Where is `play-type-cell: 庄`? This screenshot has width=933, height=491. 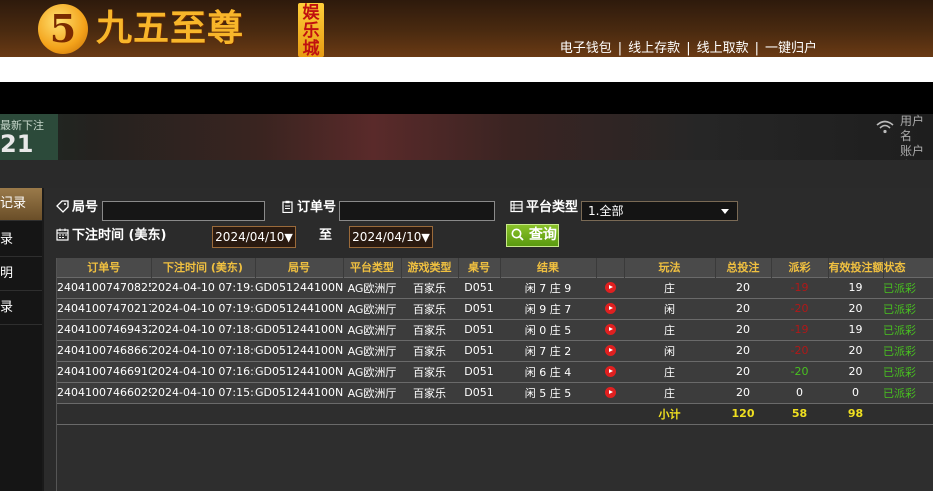 play-type-cell: 庄 is located at coordinates (669, 392).